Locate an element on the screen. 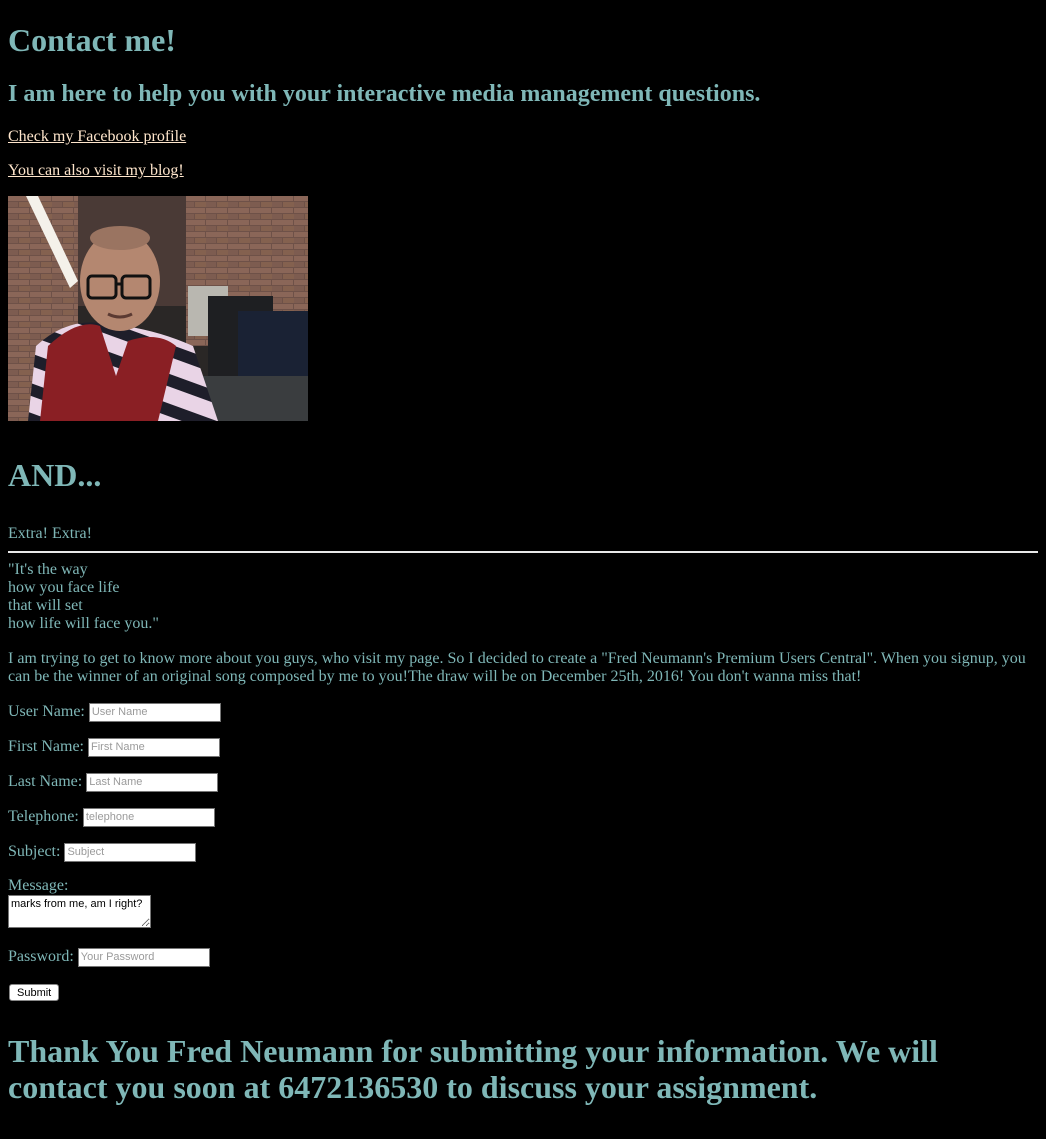 This screenshot has width=1046, height=1139. lastname-input is located at coordinates (152, 782).